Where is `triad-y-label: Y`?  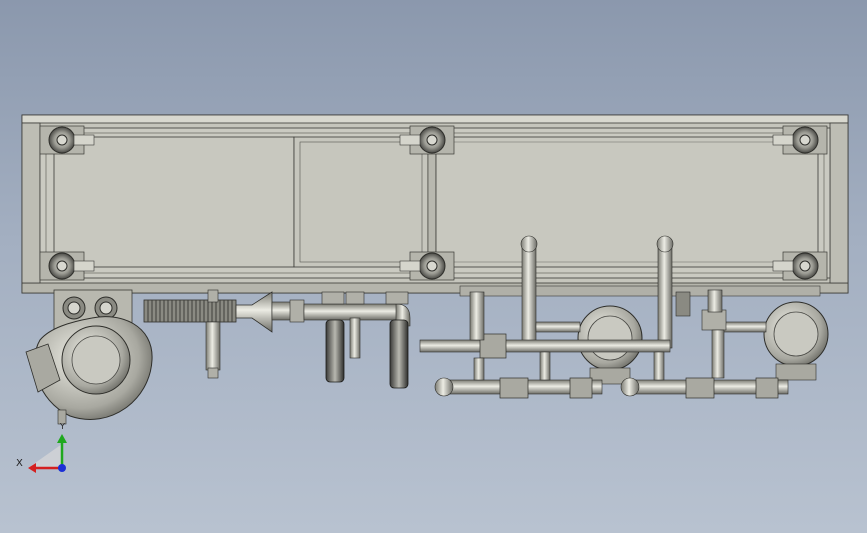
triad-y-label: Y is located at coordinates (62, 426).